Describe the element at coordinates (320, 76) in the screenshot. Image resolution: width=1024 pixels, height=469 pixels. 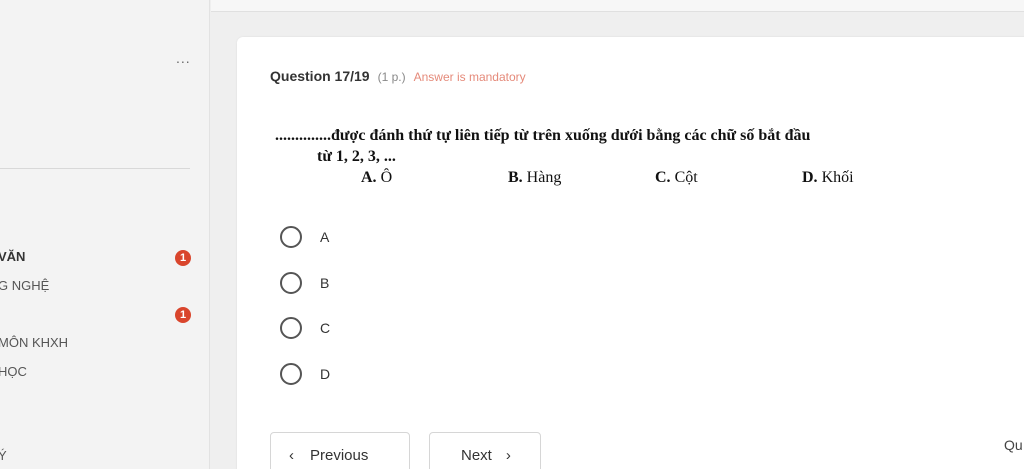
I see `question-title: Question 17/19` at that location.